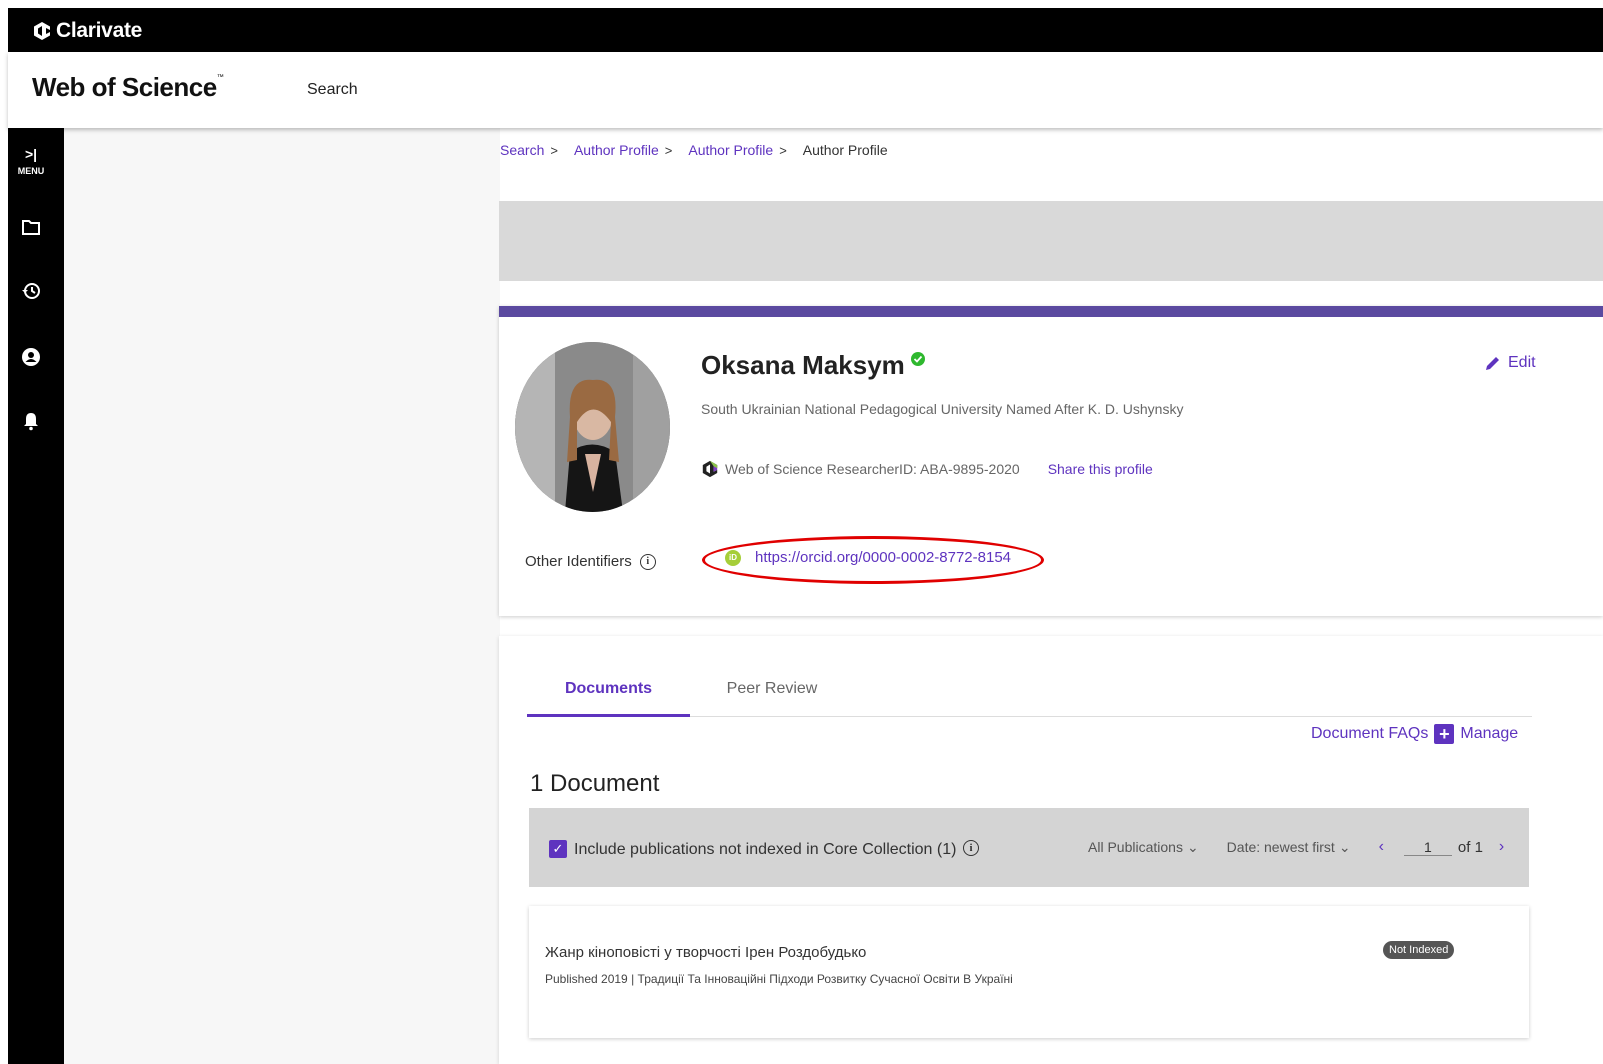  I want to click on expand-icon: >|, so click(31, 154).